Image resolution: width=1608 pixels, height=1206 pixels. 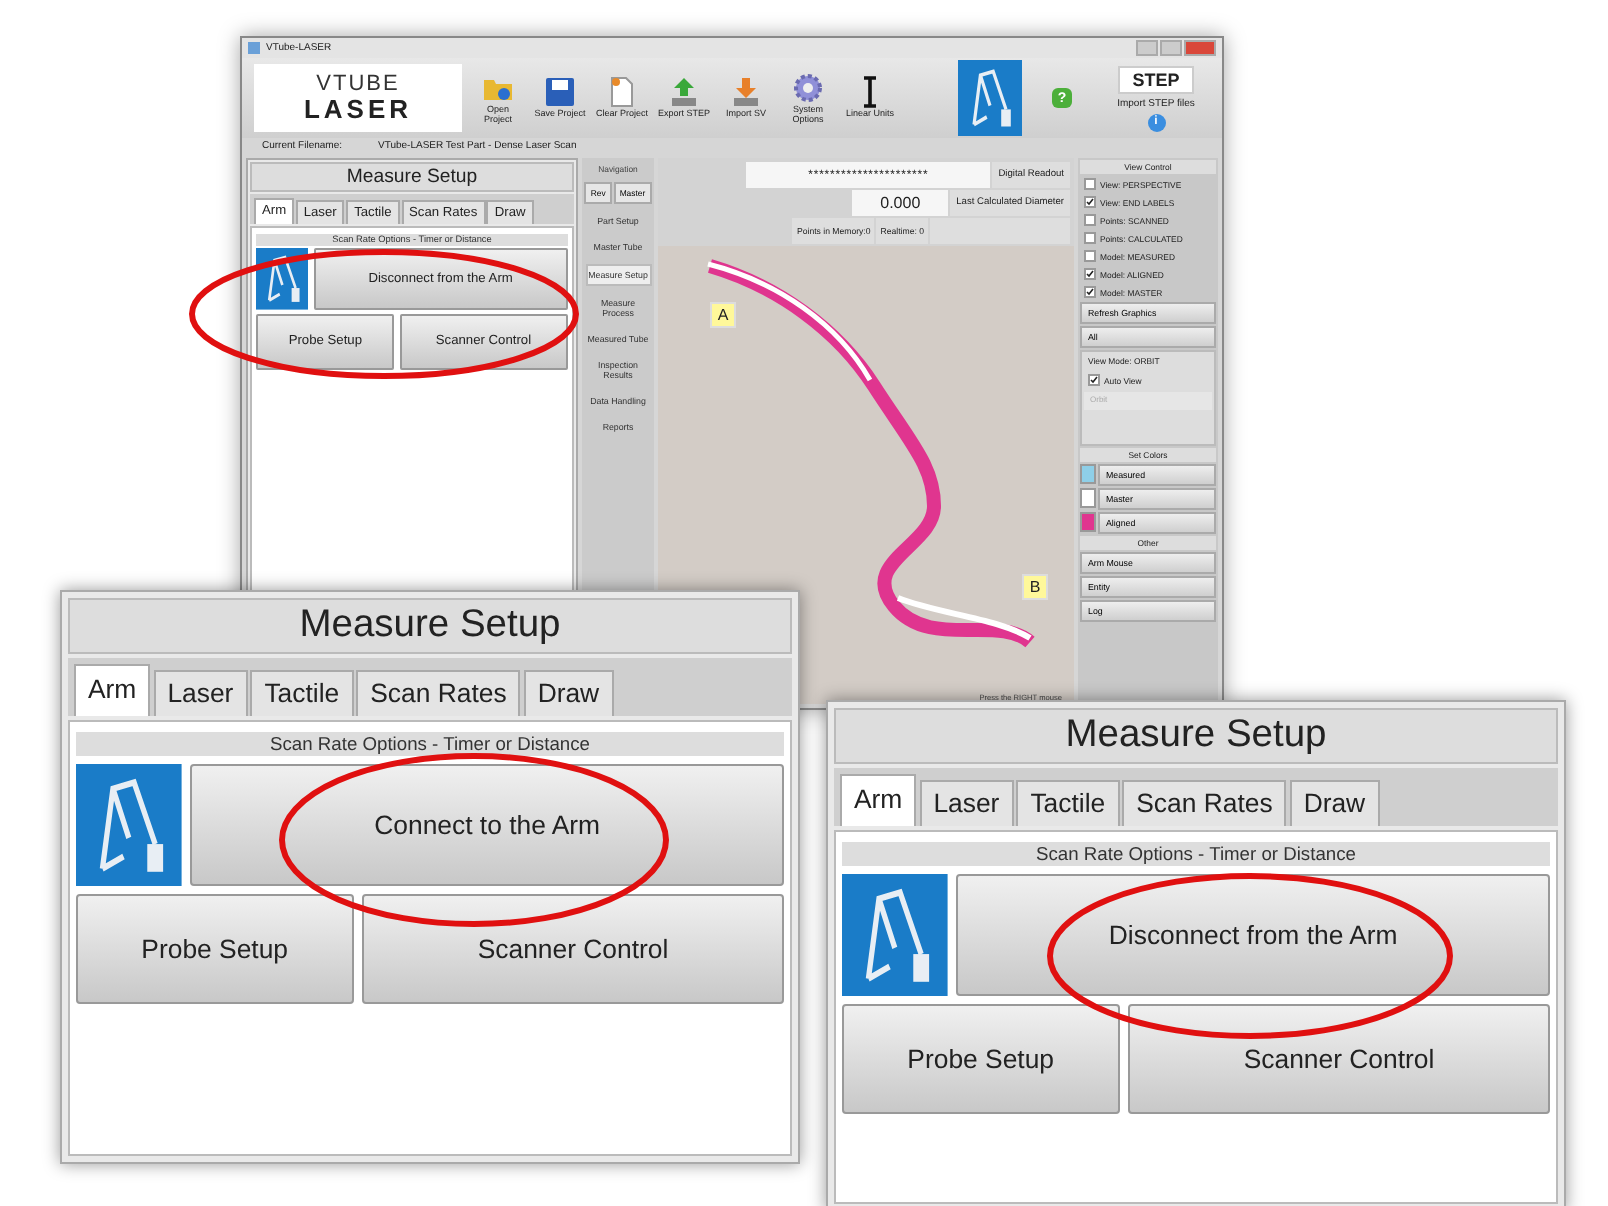 What do you see at coordinates (358, 109) in the screenshot?
I see `logo-text: LASER` at bounding box center [358, 109].